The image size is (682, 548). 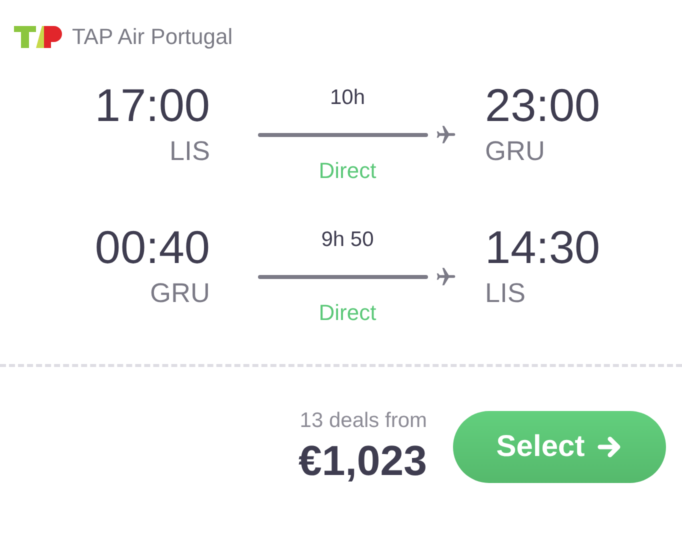 I want to click on airline-name: TAP Air Portugal, so click(x=152, y=37).